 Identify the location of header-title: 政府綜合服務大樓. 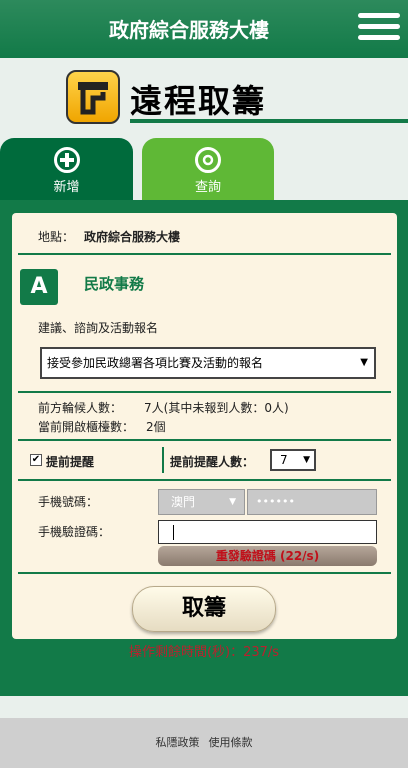
(189, 30).